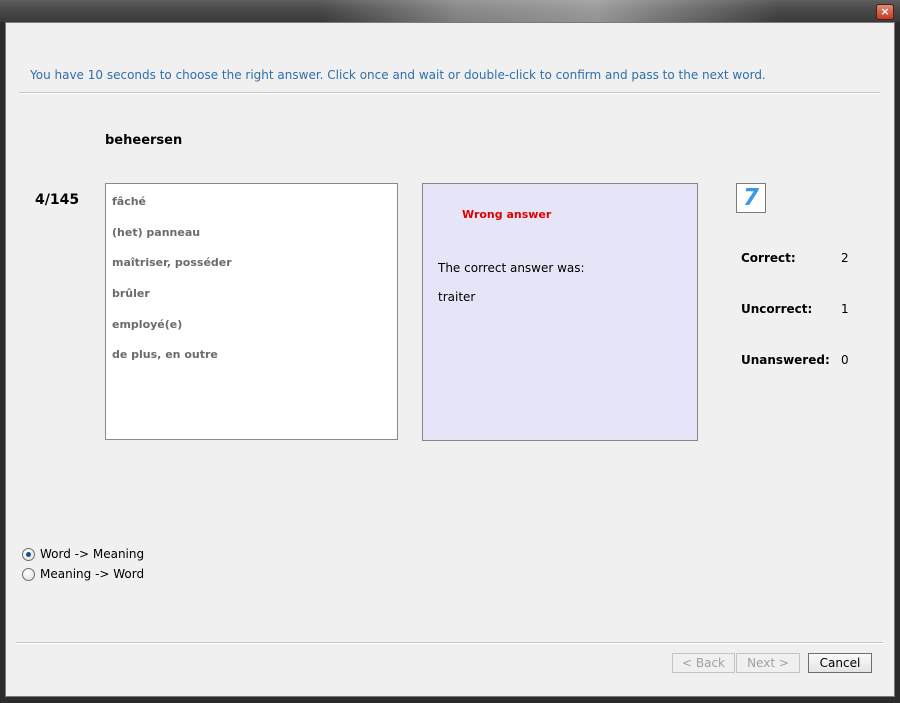 The height and width of the screenshot is (703, 900). I want to click on title-bar-glare, so click(550, 11).